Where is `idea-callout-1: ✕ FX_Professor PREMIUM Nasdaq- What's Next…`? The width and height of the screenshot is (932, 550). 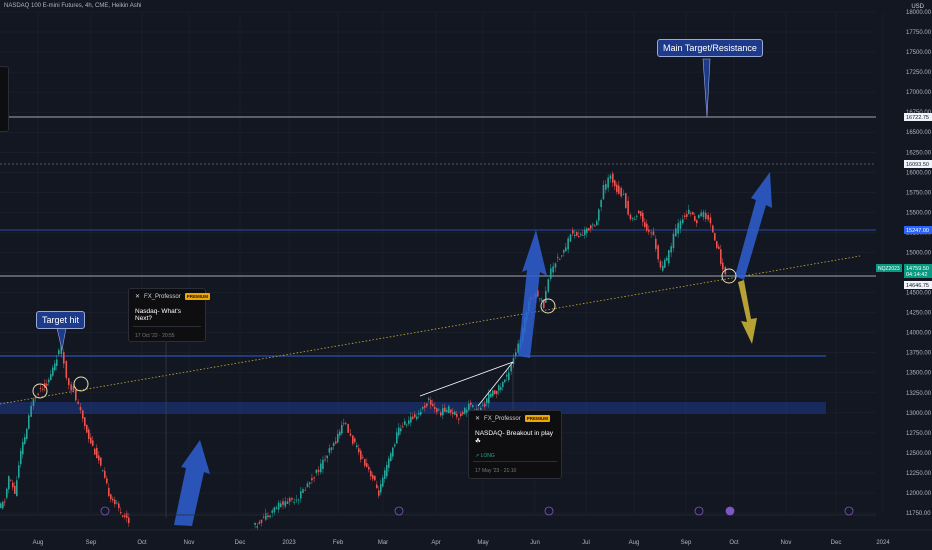
idea-callout-1: ✕ FX_Professor PREMIUM Nasdaq- What's Next… is located at coordinates (169, 315).